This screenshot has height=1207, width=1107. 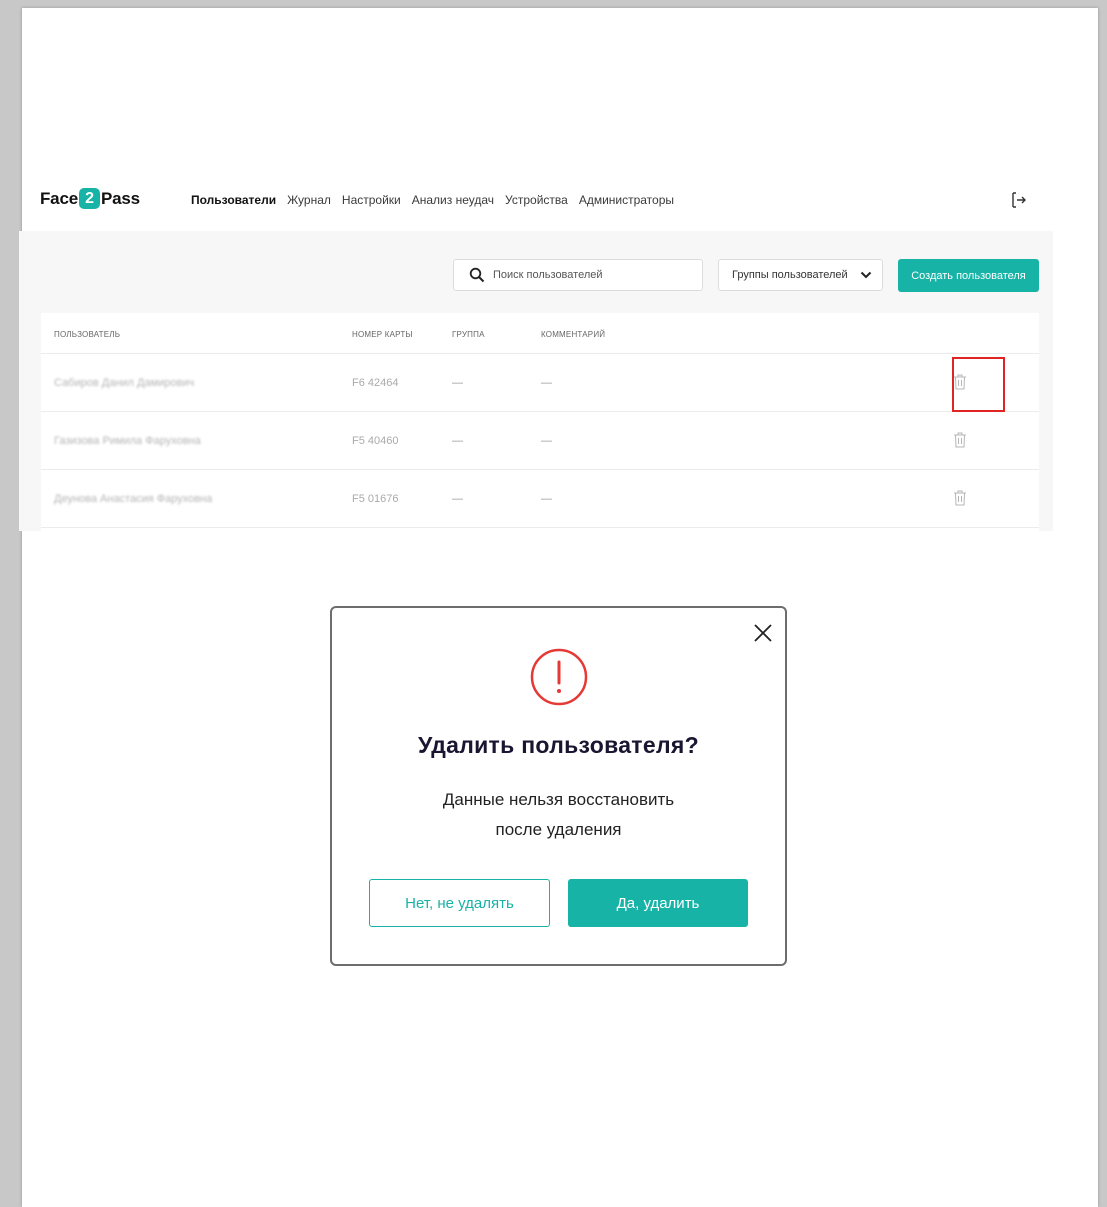 I want to click on cancel-delete-button: Нет, не удалять, so click(x=459, y=903).